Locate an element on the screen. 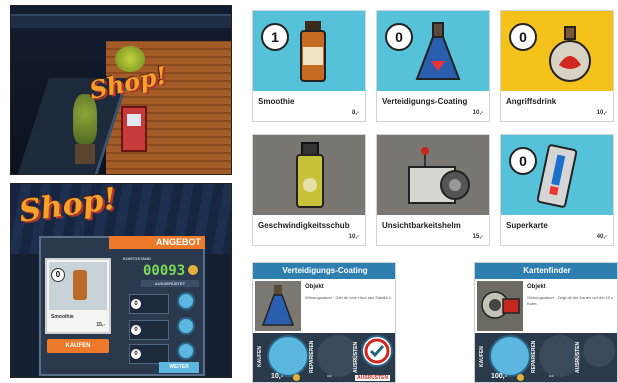  balance-counter: 00093 is located at coordinates (164, 271).